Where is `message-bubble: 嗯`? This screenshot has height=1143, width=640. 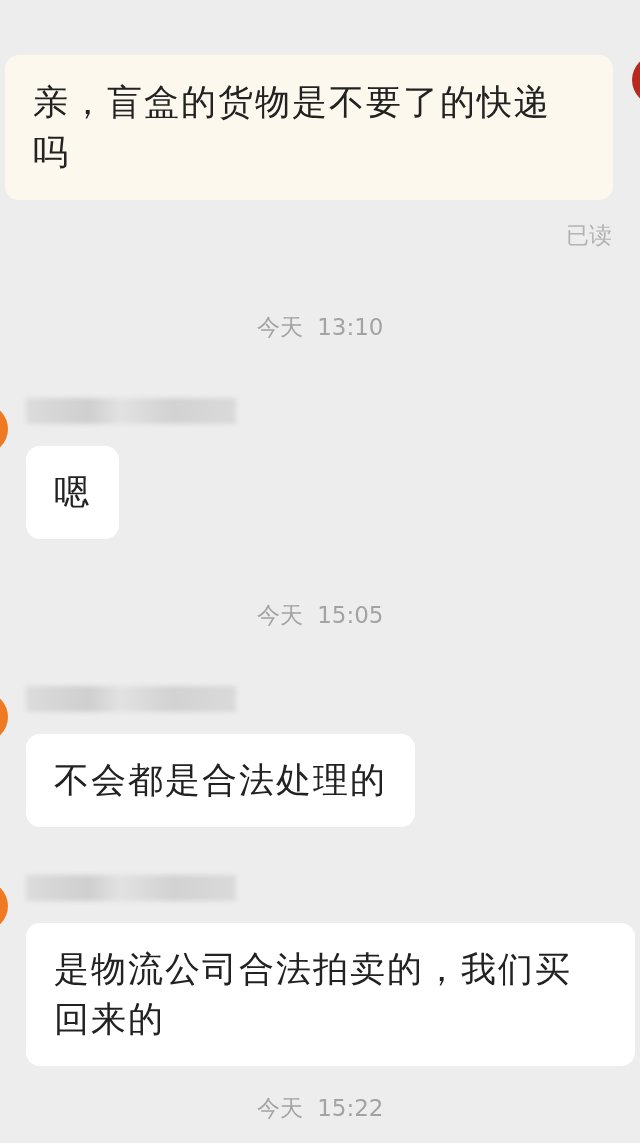 message-bubble: 嗯 is located at coordinates (72, 492).